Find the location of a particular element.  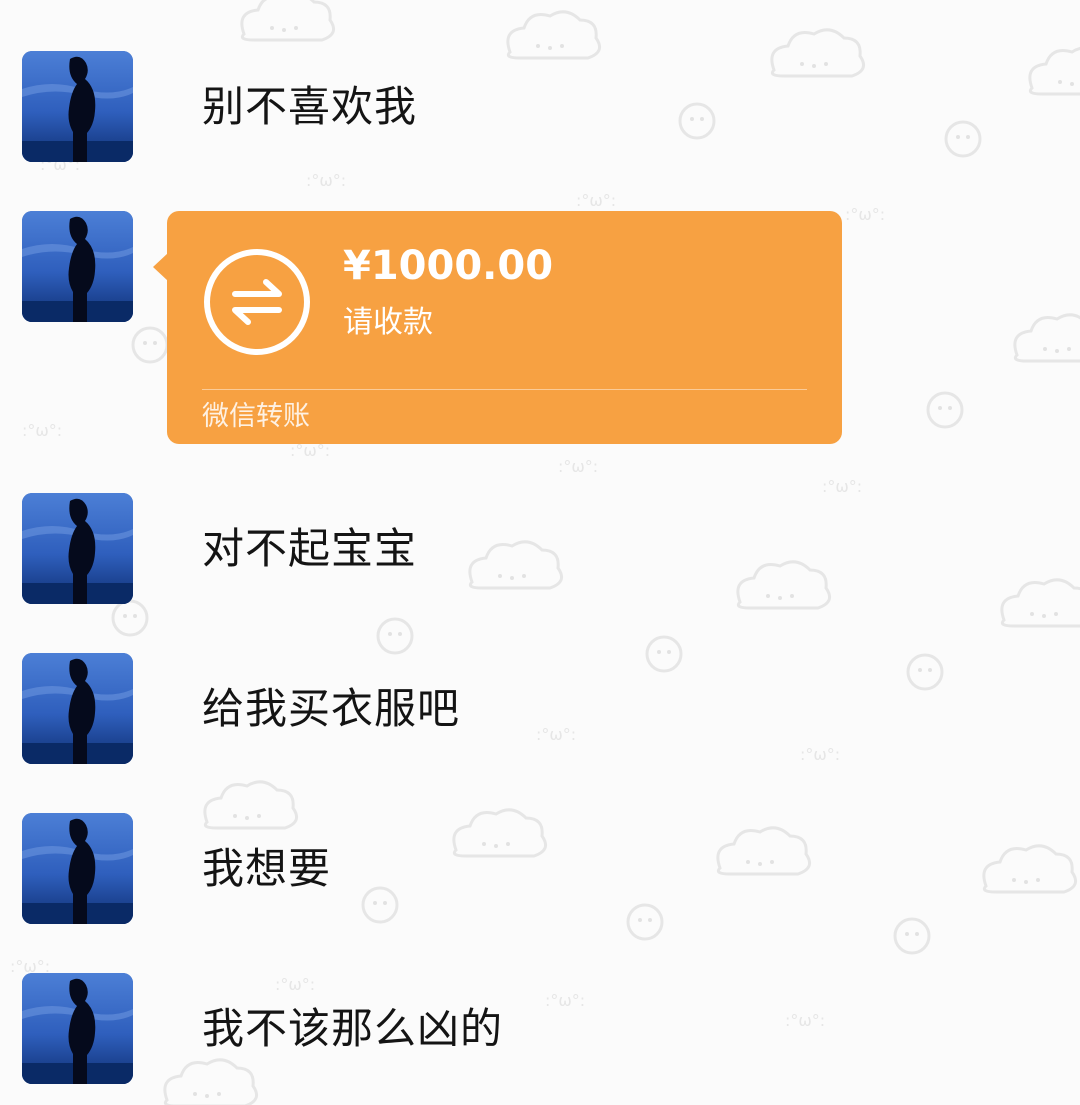

transfer-bubble: ¥1000.00 请收款 微信转账 is located at coordinates (497, 327).